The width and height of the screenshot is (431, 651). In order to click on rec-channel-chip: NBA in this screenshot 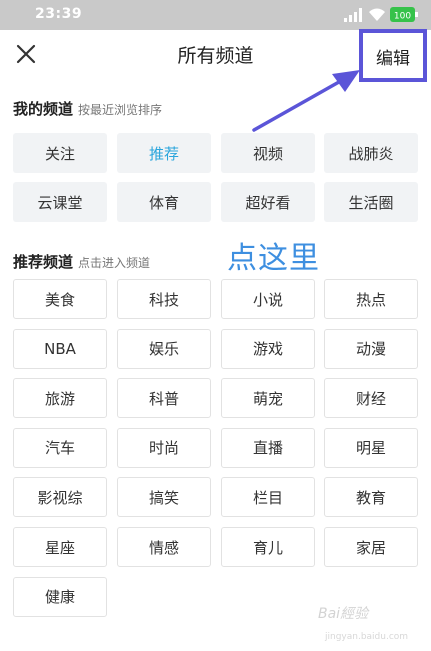, I will do `click(60, 348)`.